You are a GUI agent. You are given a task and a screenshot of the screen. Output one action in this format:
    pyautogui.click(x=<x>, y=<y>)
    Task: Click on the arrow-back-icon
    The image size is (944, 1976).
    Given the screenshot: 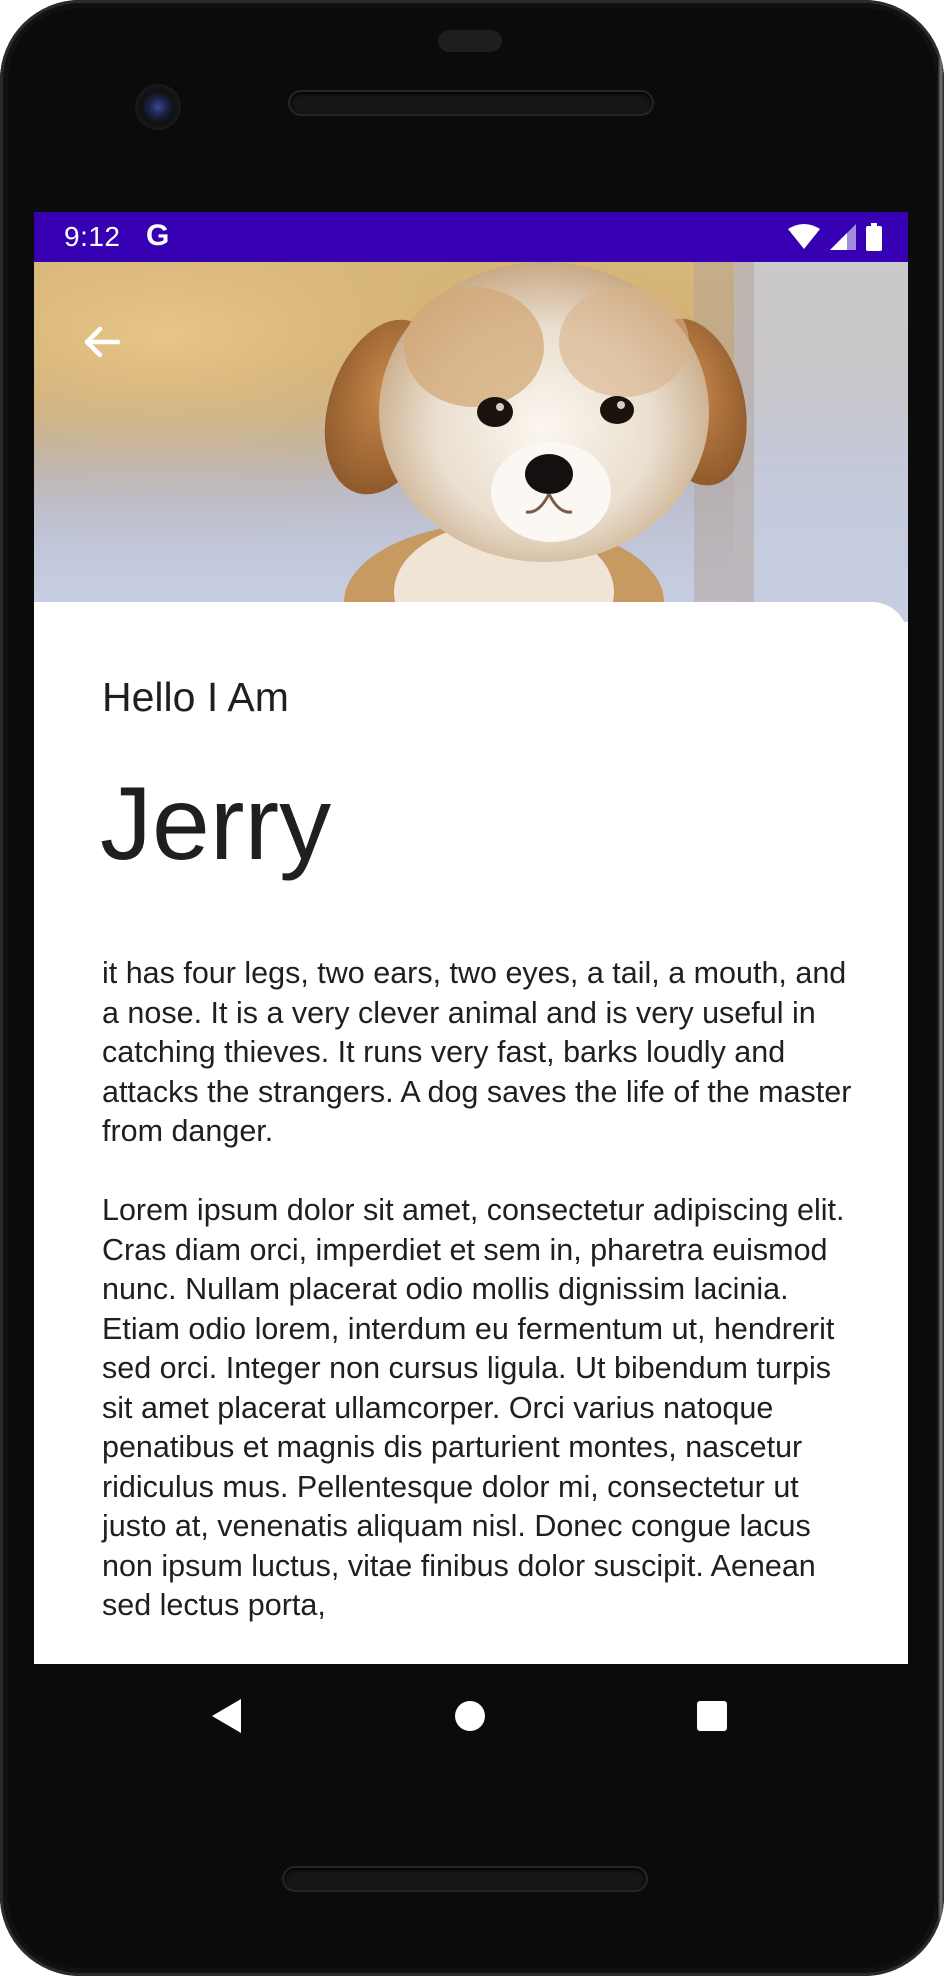 What is the action you would take?
    pyautogui.click(x=102, y=342)
    